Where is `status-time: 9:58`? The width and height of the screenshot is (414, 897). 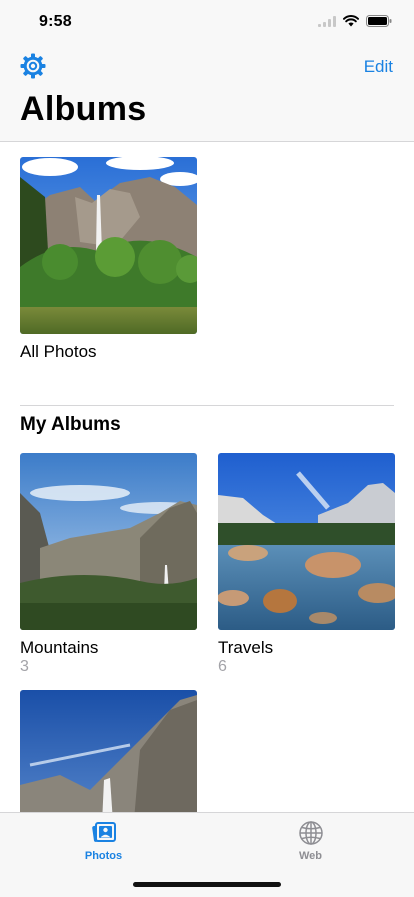
status-time: 9:58 is located at coordinates (55, 21).